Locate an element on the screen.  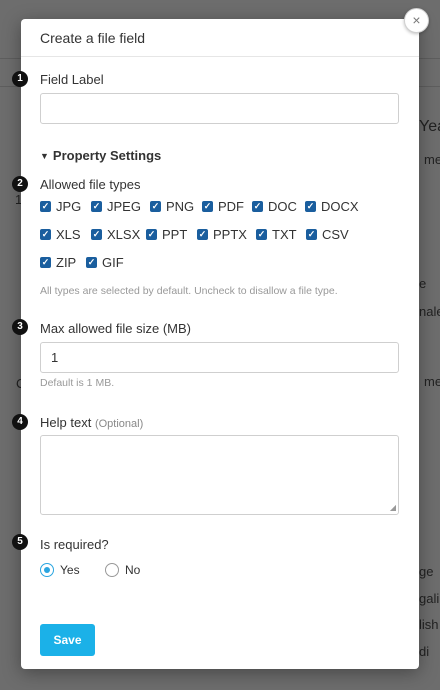
checkbox-label: PNG is located at coordinates (180, 206).